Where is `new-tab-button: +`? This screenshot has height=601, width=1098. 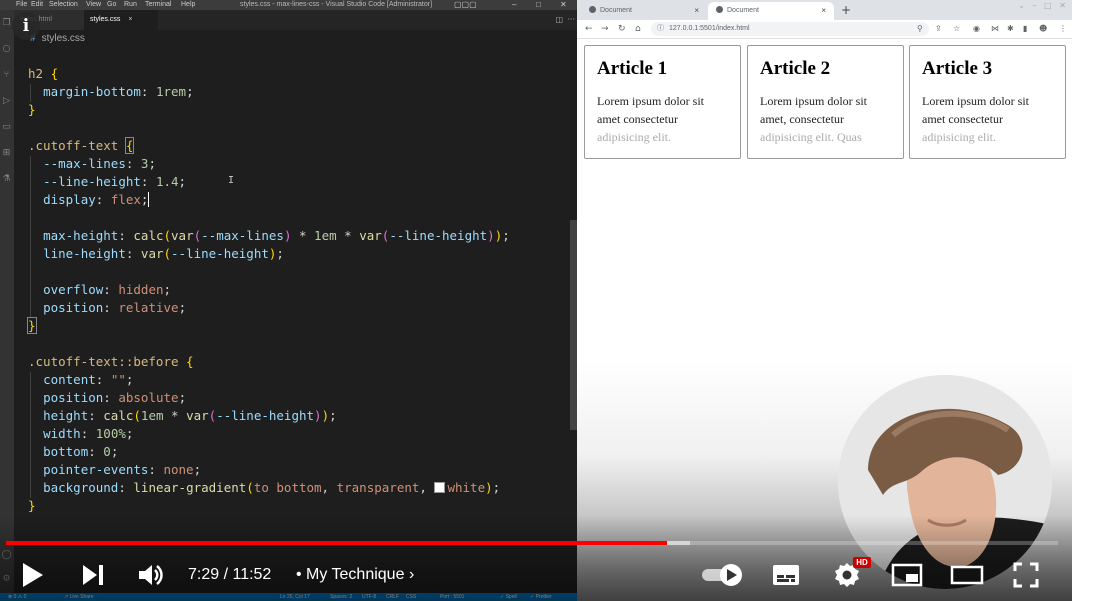 new-tab-button: + is located at coordinates (846, 10).